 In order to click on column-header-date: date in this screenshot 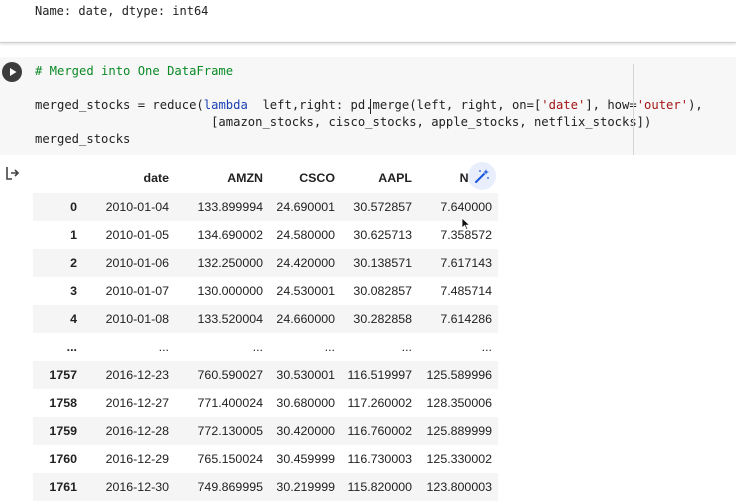, I will do `click(156, 177)`.